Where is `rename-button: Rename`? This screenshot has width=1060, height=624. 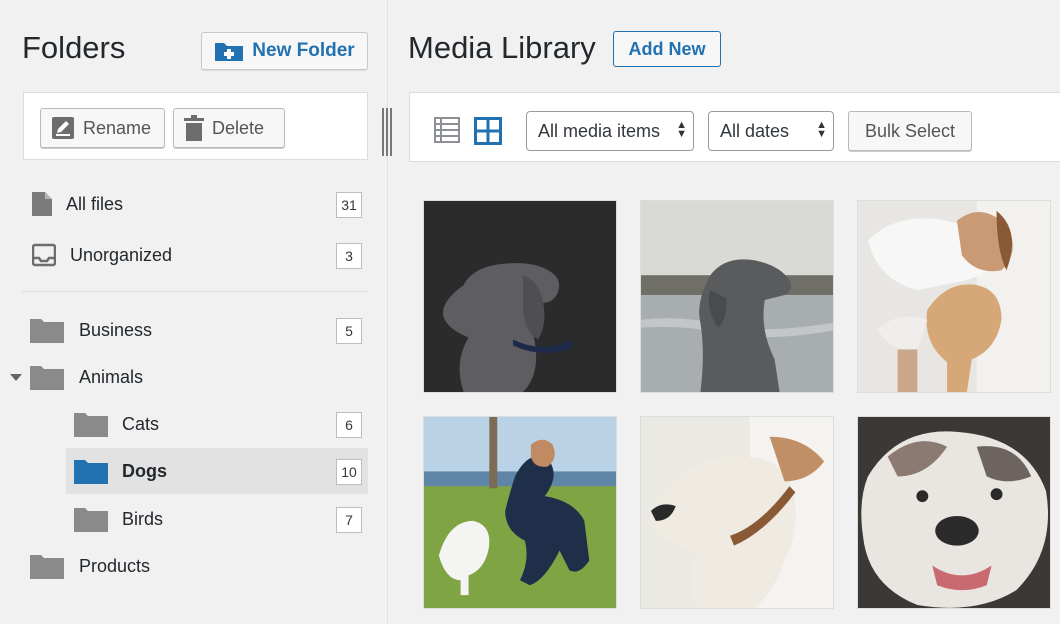 rename-button: Rename is located at coordinates (102, 128).